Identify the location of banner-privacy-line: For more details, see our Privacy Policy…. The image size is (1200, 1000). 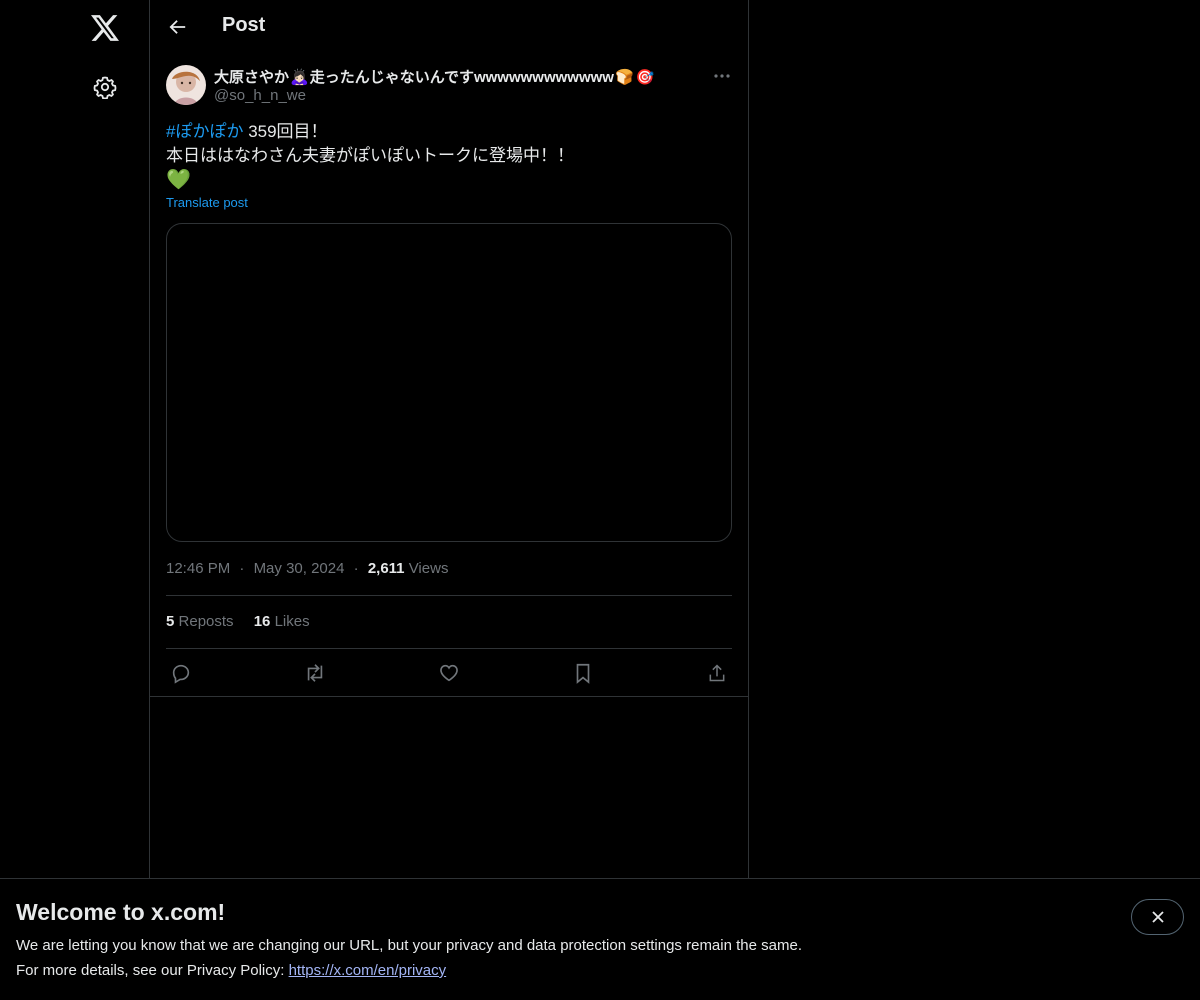
(231, 970).